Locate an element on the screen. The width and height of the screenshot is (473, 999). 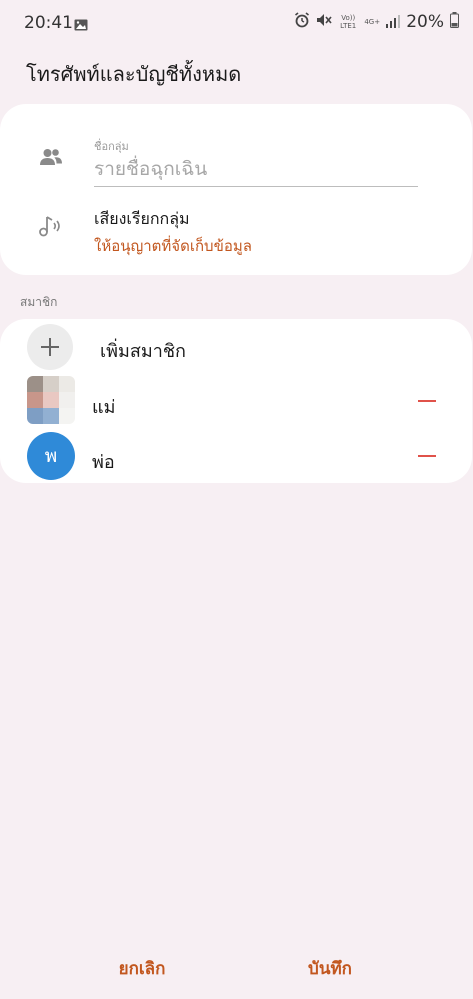
alarm-icon is located at coordinates (302, 22).